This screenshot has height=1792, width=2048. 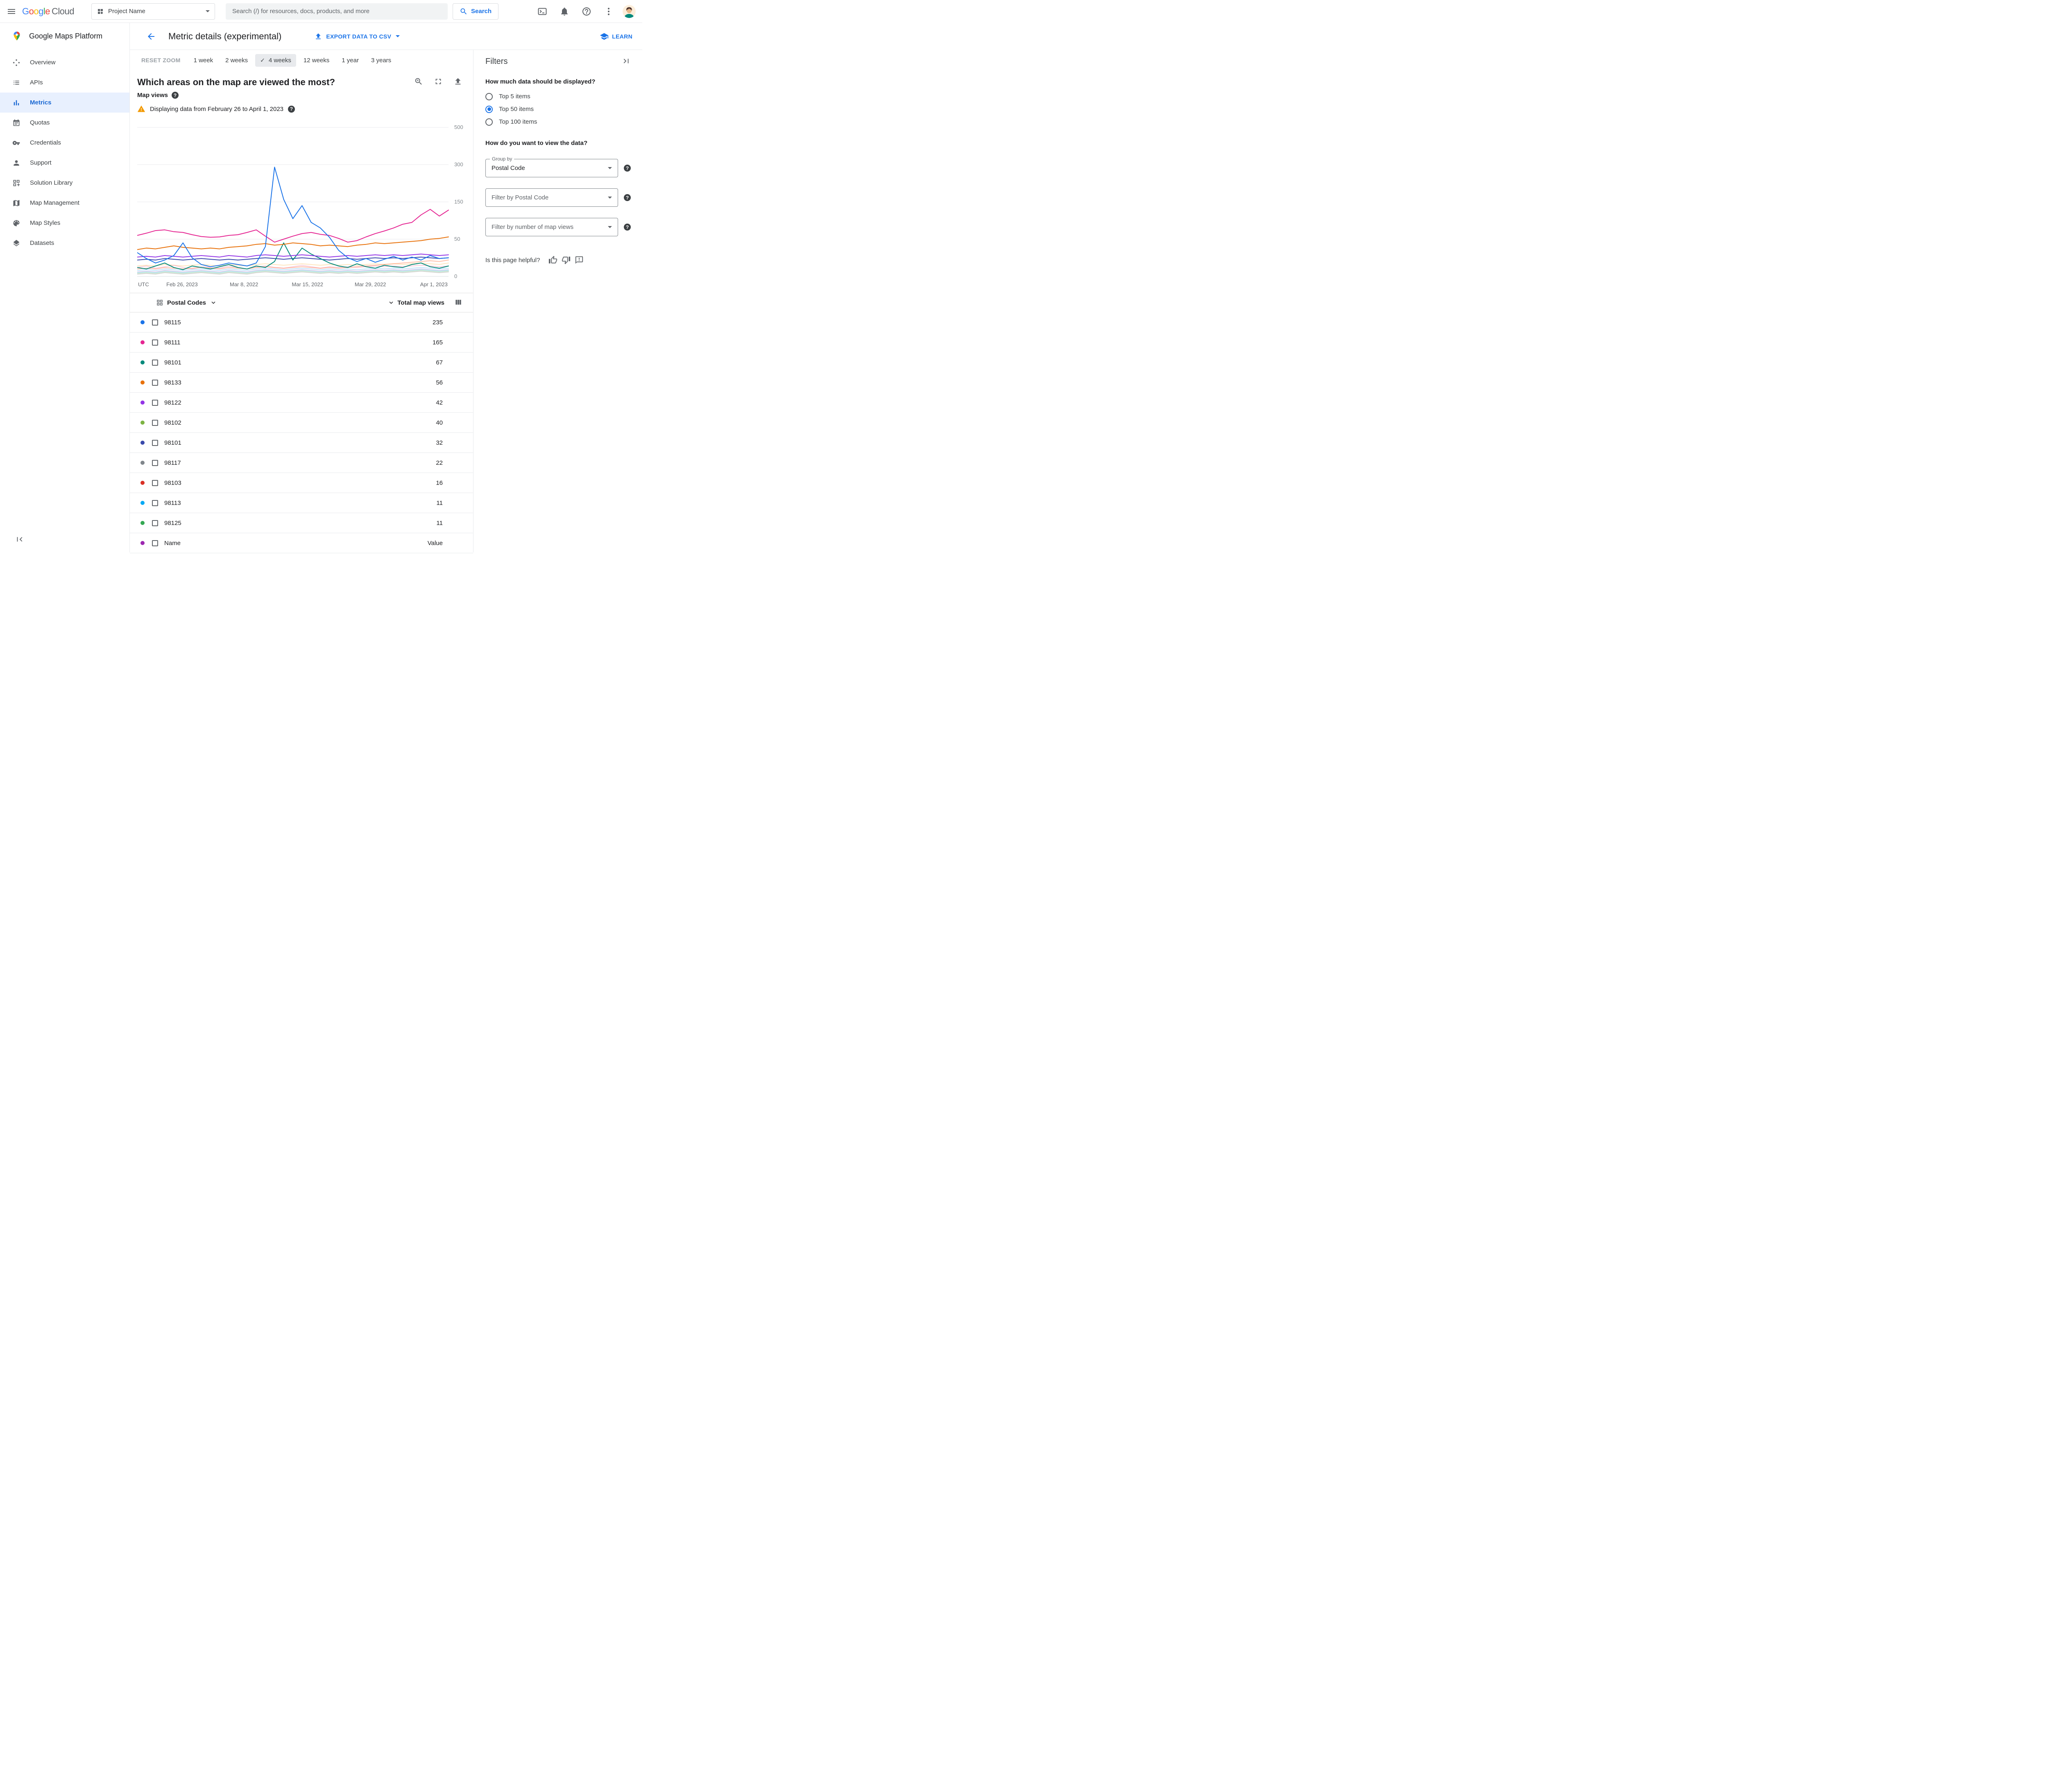 I want to click on cloud-shell-icon, so click(x=542, y=11).